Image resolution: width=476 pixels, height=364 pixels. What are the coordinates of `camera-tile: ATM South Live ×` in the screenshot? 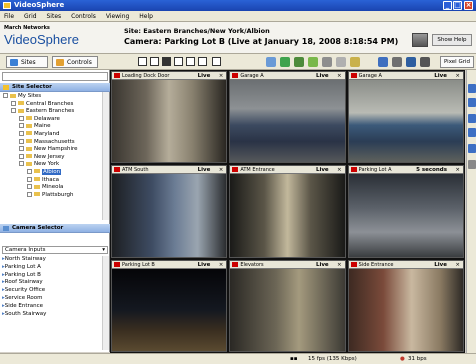 It's located at (169, 211).